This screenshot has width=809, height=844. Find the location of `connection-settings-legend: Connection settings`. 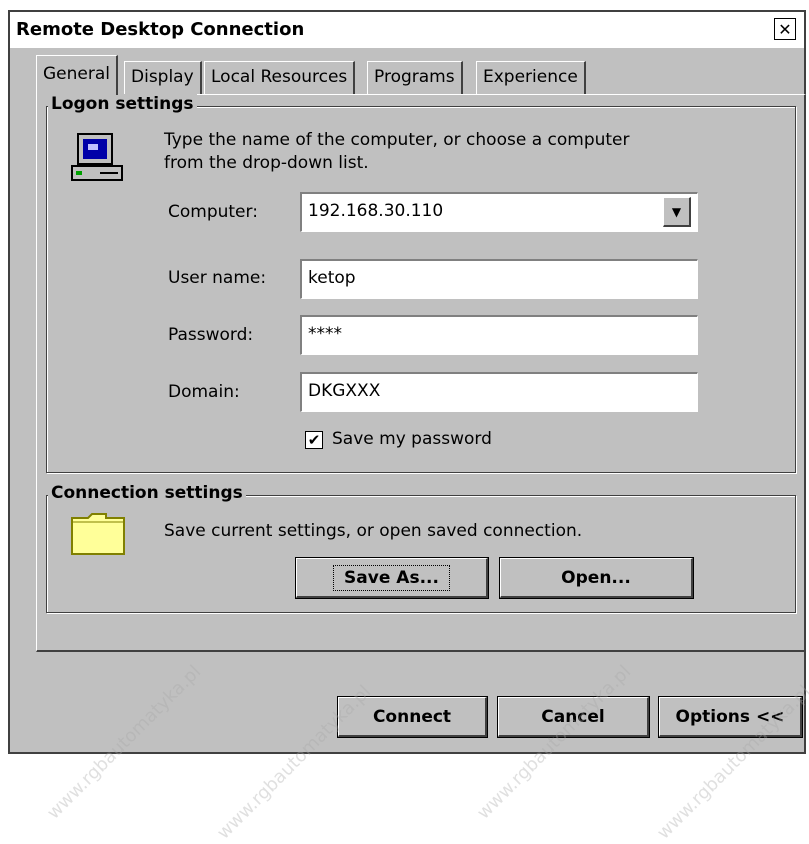

connection-settings-legend: Connection settings is located at coordinates (147, 493).